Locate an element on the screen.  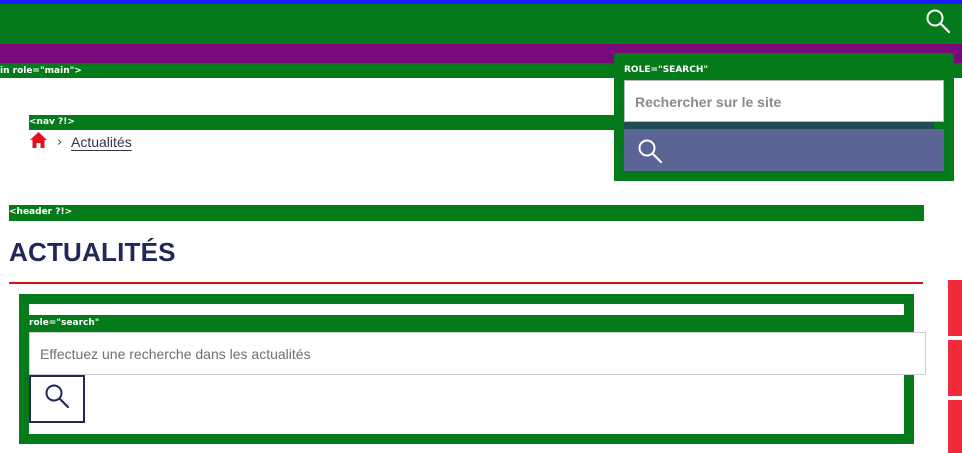
site-search-divider is located at coordinates (779, 125).